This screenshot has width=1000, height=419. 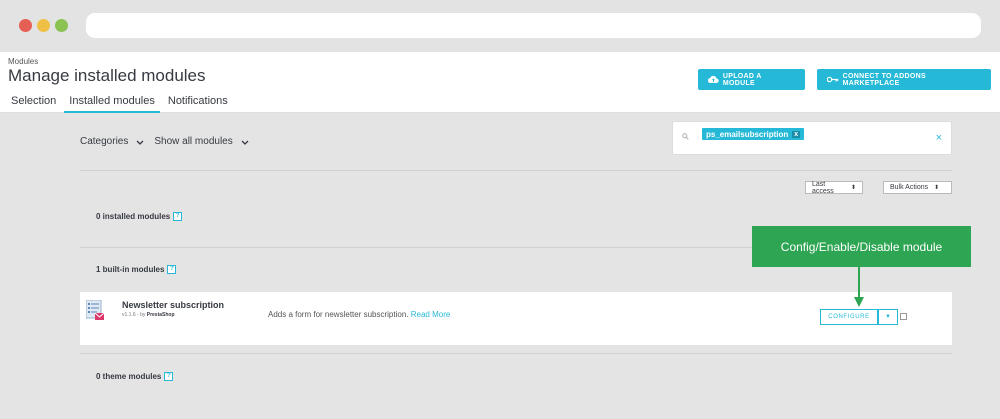 I want to click on minimize-window-dot, so click(x=43, y=25).